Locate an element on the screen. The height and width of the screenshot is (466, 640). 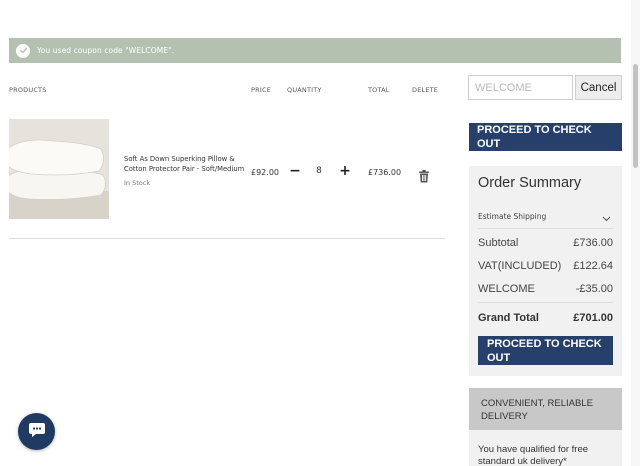
estimate-shipping-toggle: Estimate Shipping is located at coordinates (512, 216).